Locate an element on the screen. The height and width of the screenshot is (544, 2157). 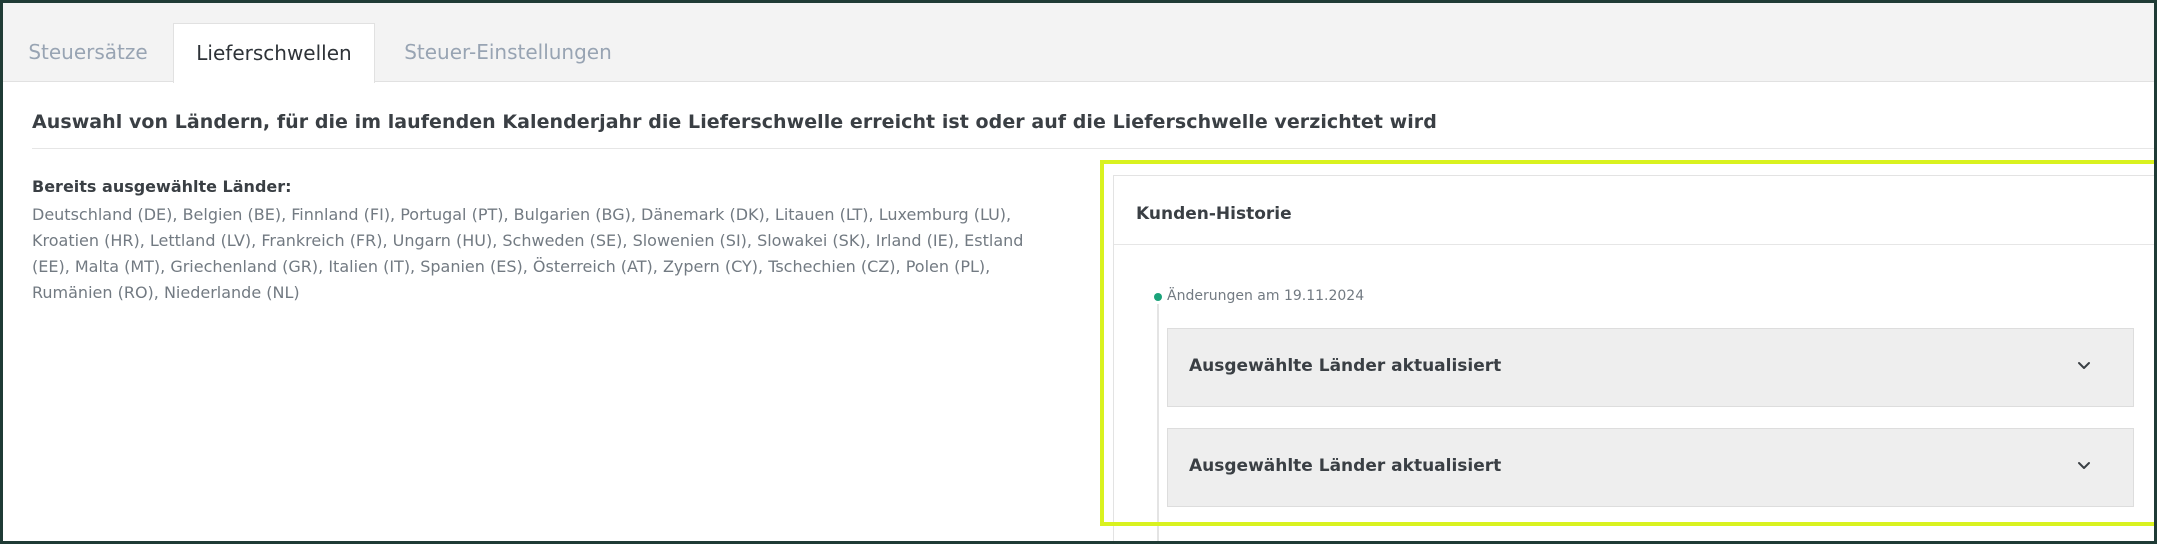
tab-steuersaetze: Steuersätze is located at coordinates (88, 52).